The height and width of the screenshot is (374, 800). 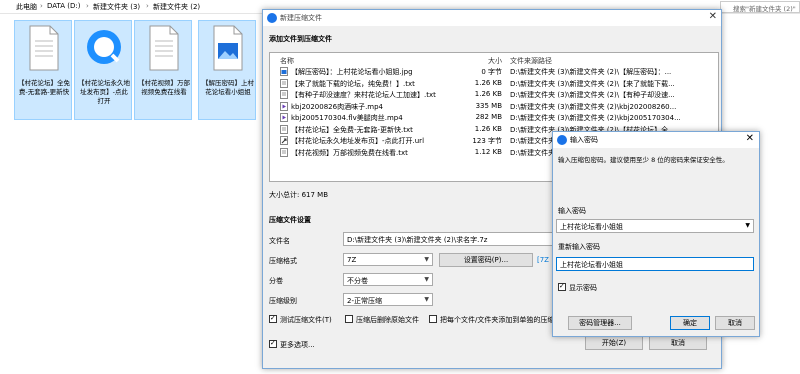 I want to click on file-name: 【村花论坛】全免费-无套路-更新快, so click(x=44, y=87).